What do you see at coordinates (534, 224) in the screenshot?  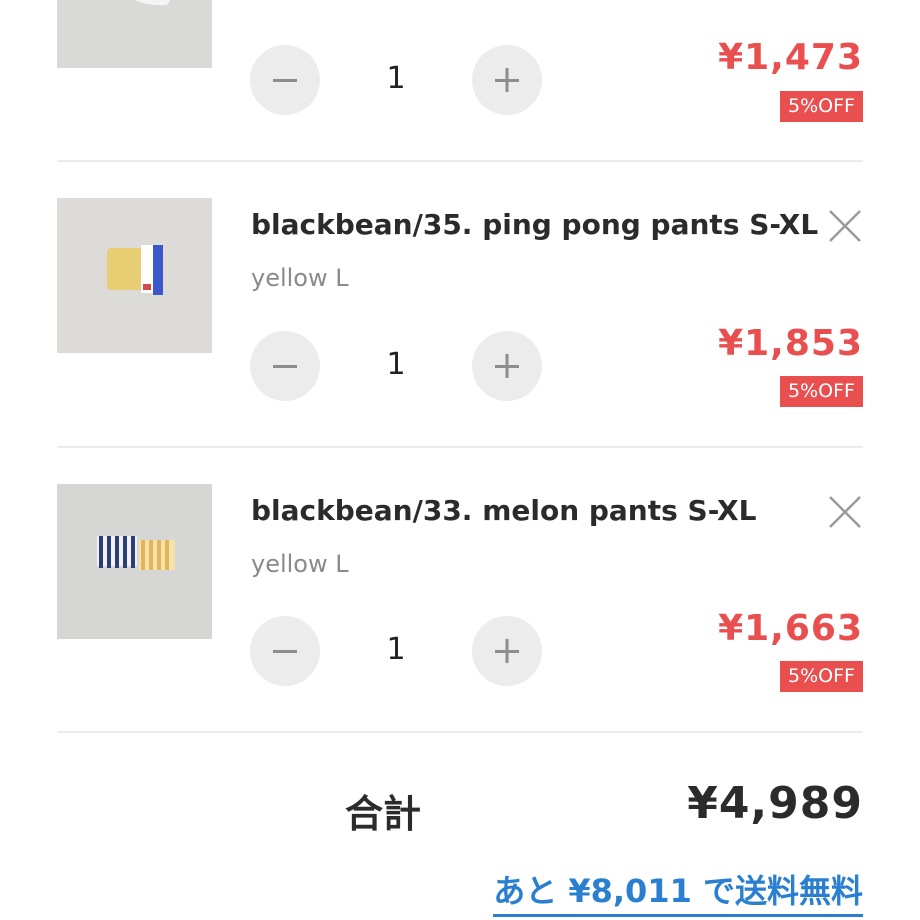 I see `product-title: blackbean/35. ping pong pants S-XL` at bounding box center [534, 224].